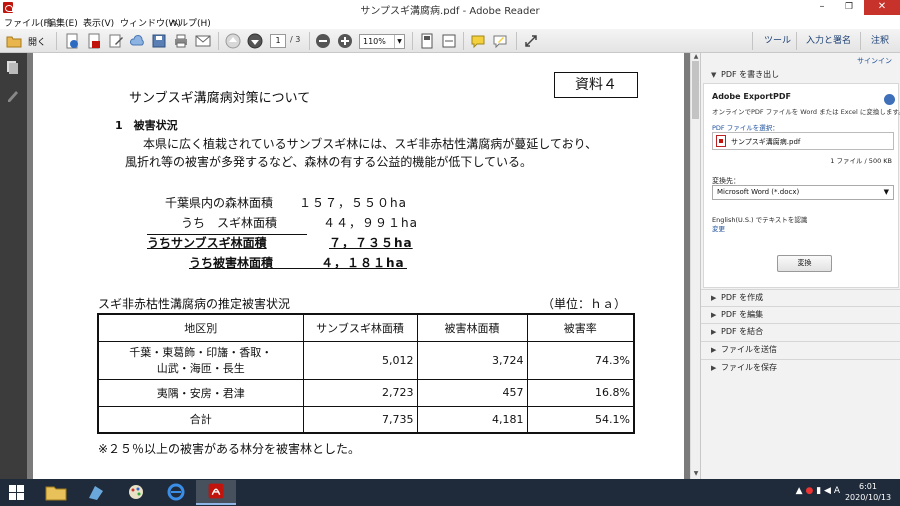 This screenshot has width=900, height=506. I want to click on export-pdf-icon, so click(94, 41).